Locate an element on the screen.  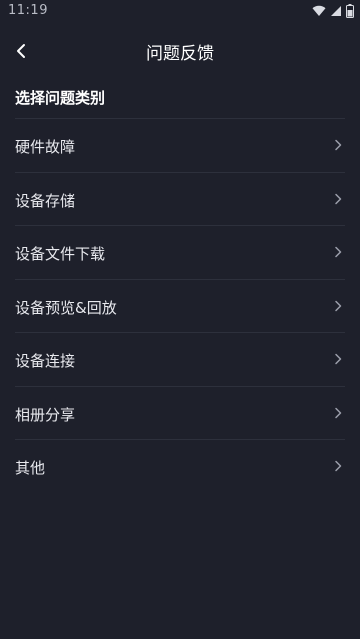
header: 问题反馈 is located at coordinates (180, 51).